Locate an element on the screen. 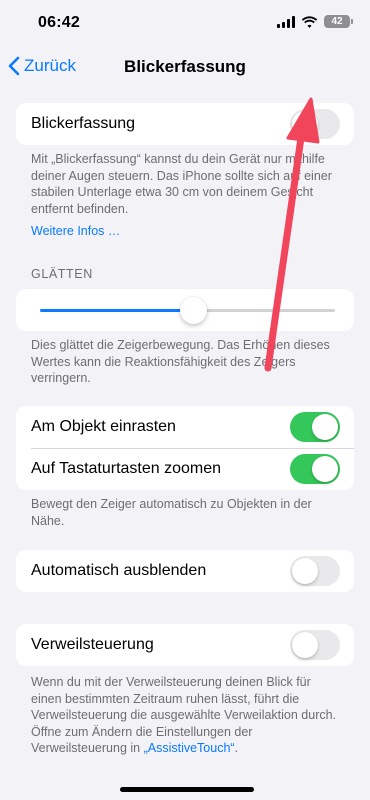 The height and width of the screenshot is (800, 370). home-indicator is located at coordinates (187, 789).